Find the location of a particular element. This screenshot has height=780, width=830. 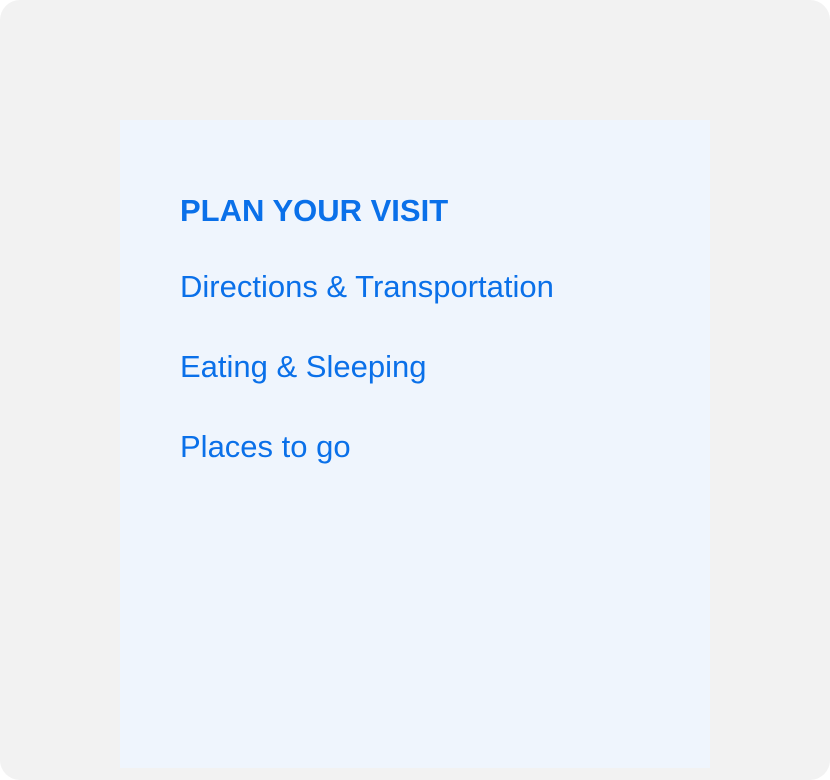

menu-title: PLAN YOUR VISIT is located at coordinates (314, 210).